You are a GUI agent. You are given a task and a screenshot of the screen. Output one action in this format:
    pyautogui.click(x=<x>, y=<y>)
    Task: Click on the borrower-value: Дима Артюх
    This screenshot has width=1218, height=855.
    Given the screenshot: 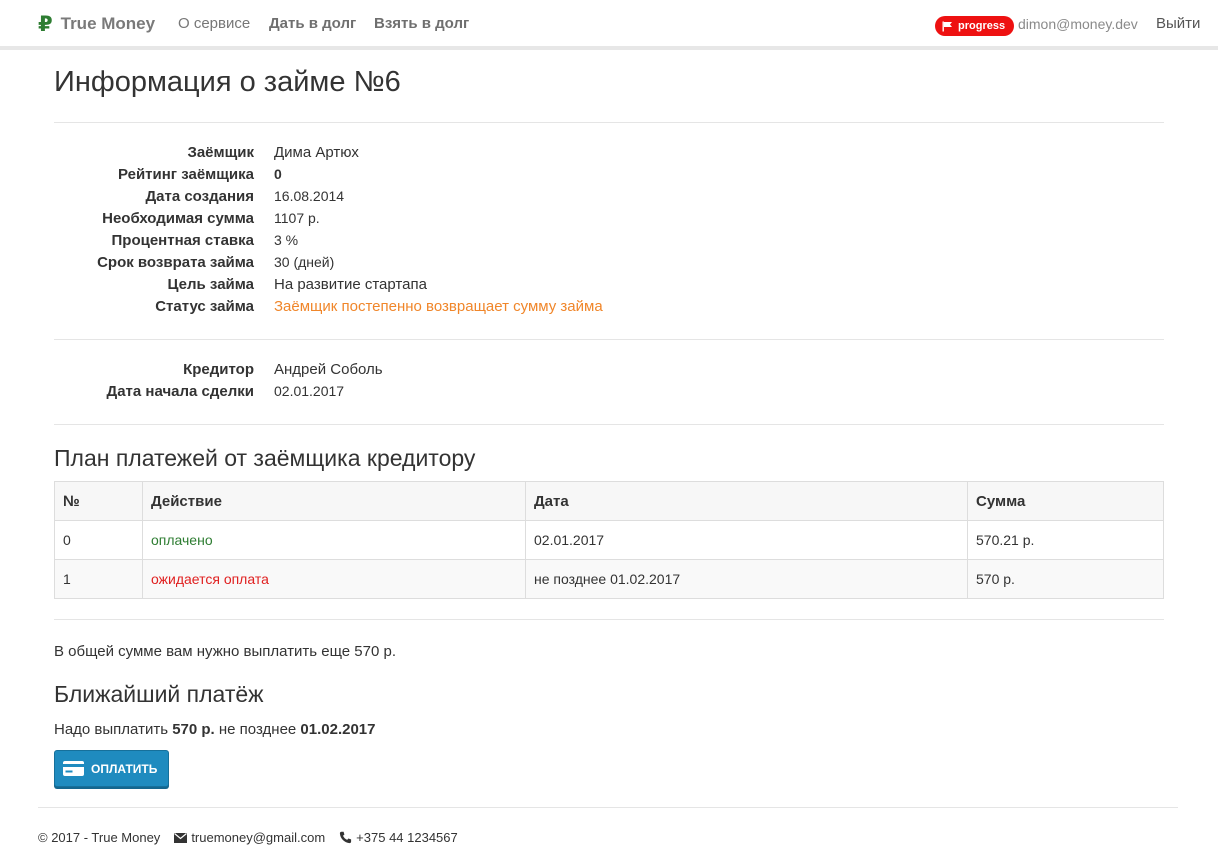 What is the action you would take?
    pyautogui.click(x=316, y=152)
    